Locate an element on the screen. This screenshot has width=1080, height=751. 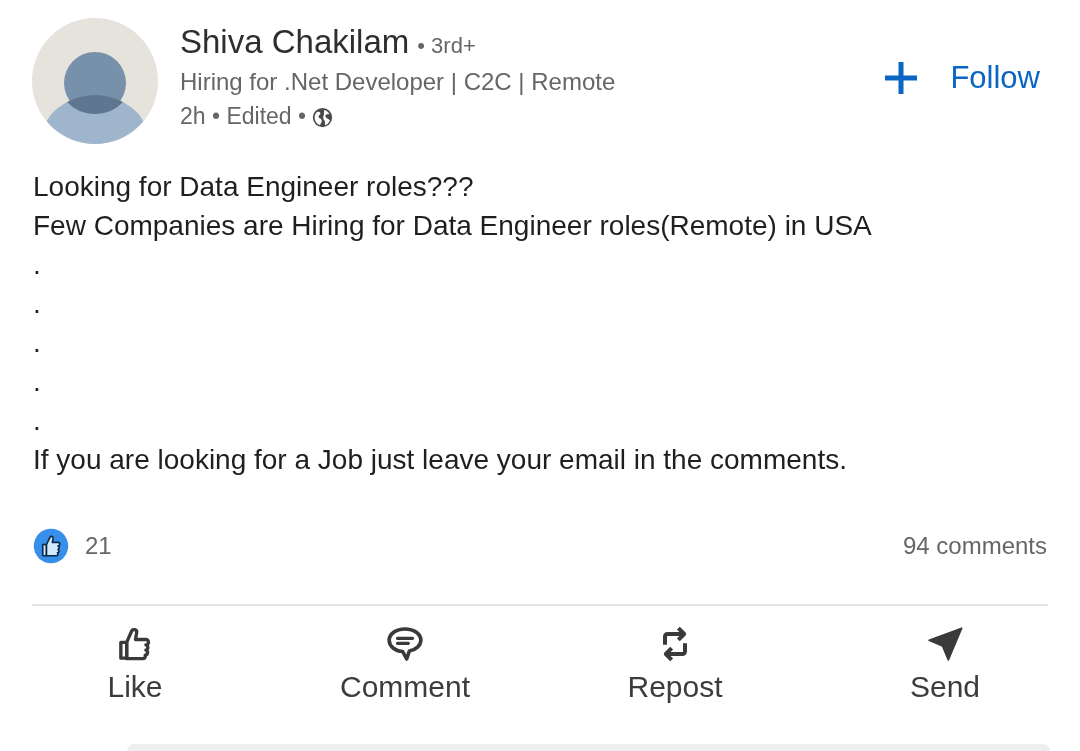
globe-icon is located at coordinates (323, 117).